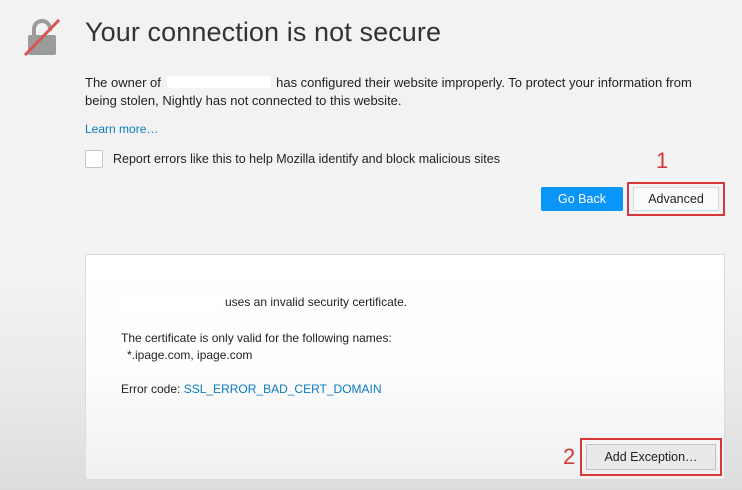  What do you see at coordinates (676, 199) in the screenshot?
I see `annotation-highlight-advanced` at bounding box center [676, 199].